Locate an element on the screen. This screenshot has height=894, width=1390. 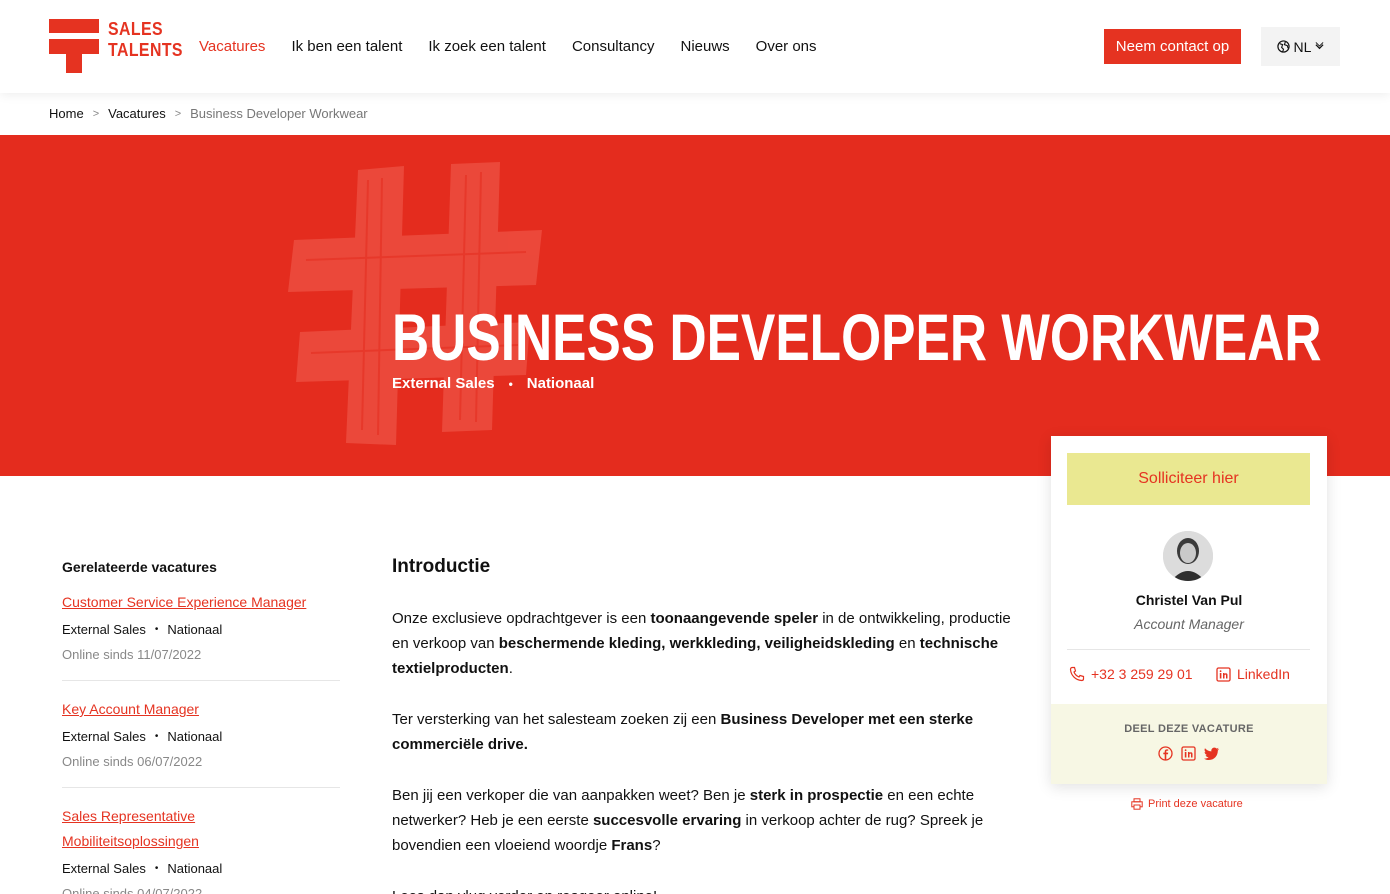
contact-button: Neem contact op is located at coordinates (1172, 46).